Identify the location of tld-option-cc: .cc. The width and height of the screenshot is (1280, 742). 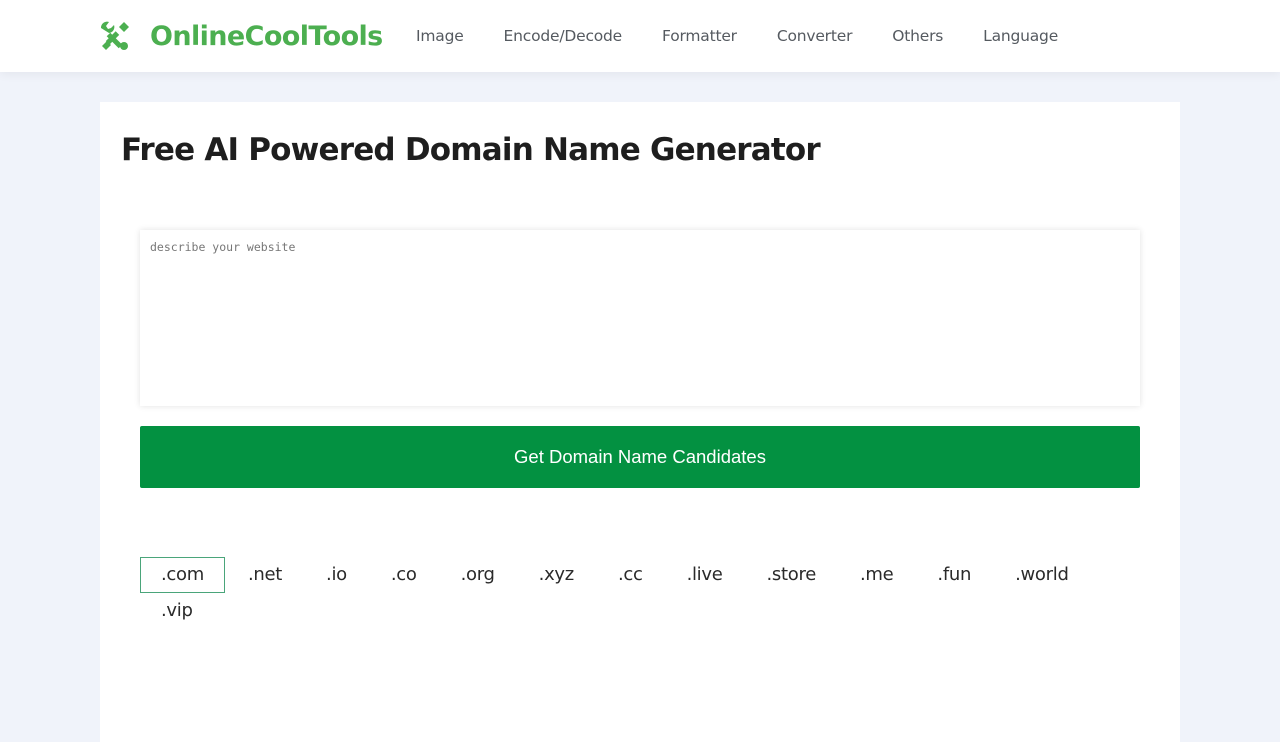
(630, 575).